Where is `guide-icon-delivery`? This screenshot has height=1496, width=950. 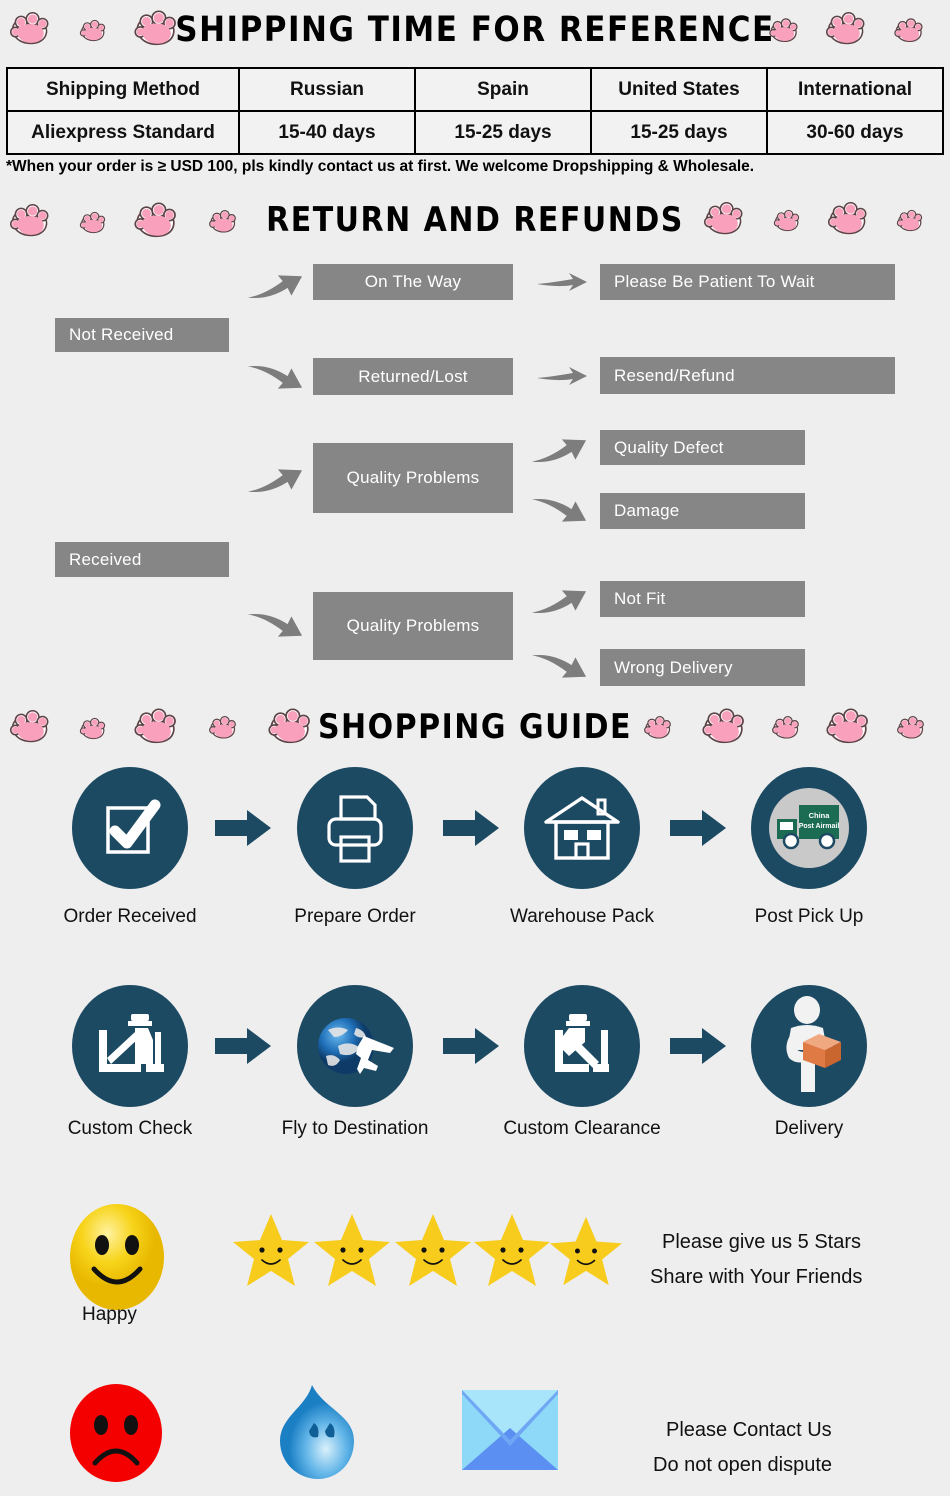
guide-icon-delivery is located at coordinates (809, 1046).